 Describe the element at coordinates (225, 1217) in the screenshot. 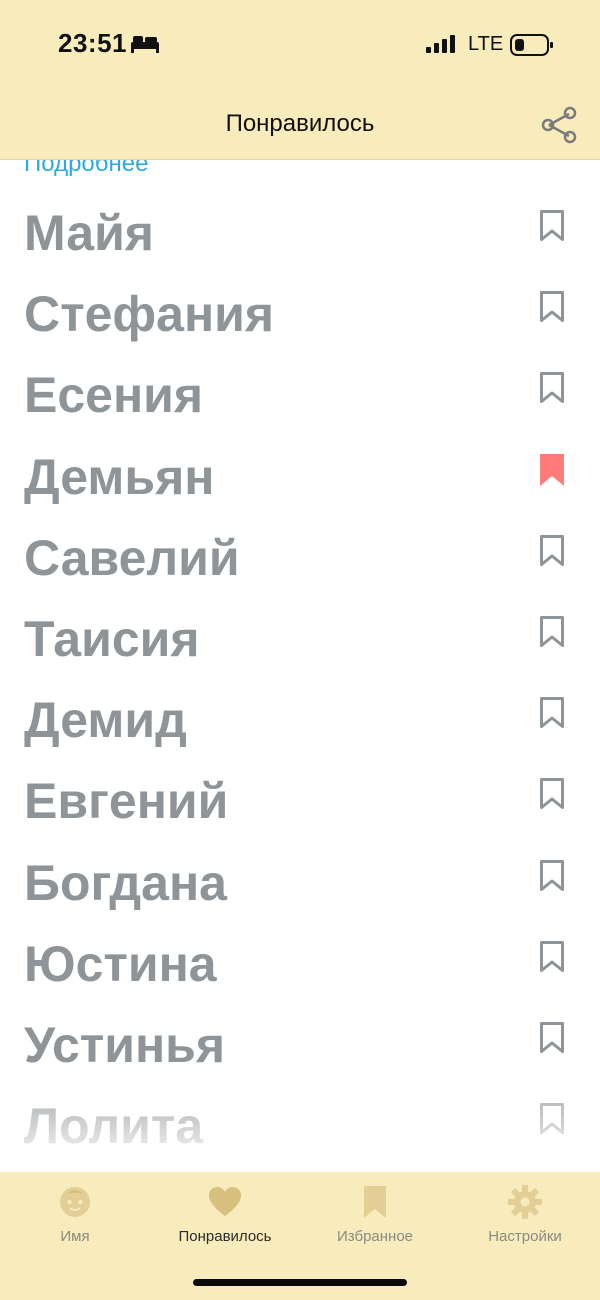

I see `tab-liked: Понравилось` at that location.